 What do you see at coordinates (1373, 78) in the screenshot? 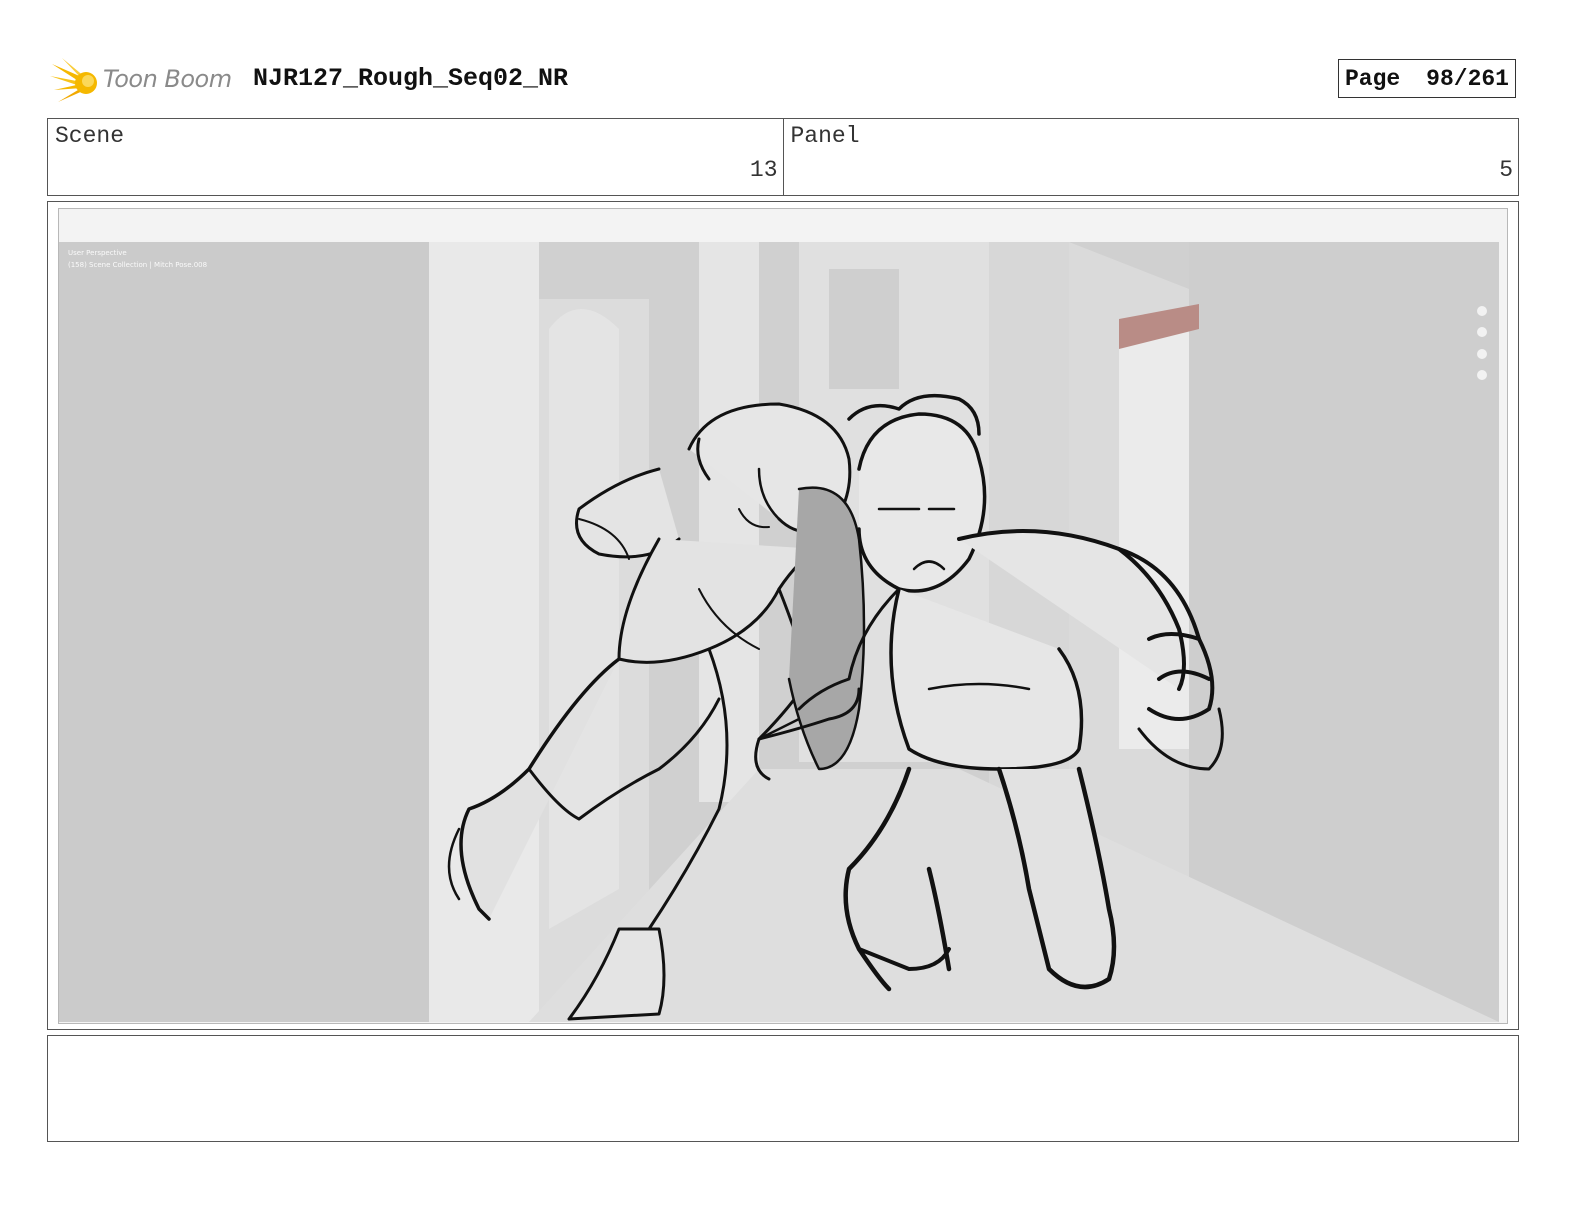
I see `page-label: Page` at bounding box center [1373, 78].